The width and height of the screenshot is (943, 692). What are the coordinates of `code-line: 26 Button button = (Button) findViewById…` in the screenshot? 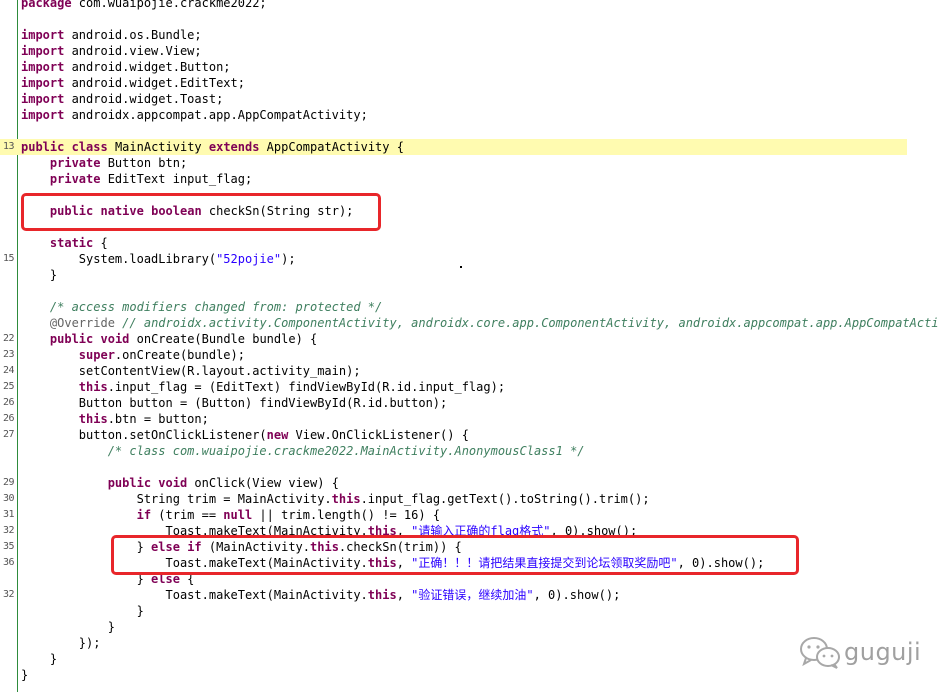 It's located at (471, 403).